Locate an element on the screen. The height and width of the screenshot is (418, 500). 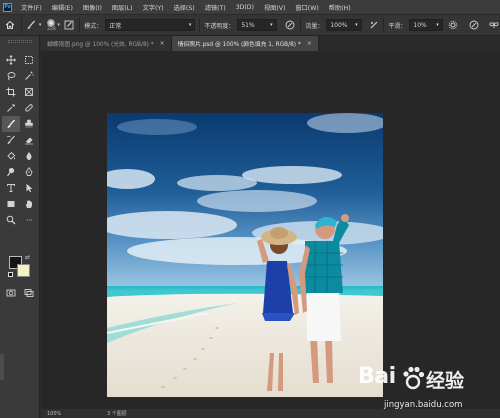
opacity-label: 不透明度： is located at coordinates (219, 26).